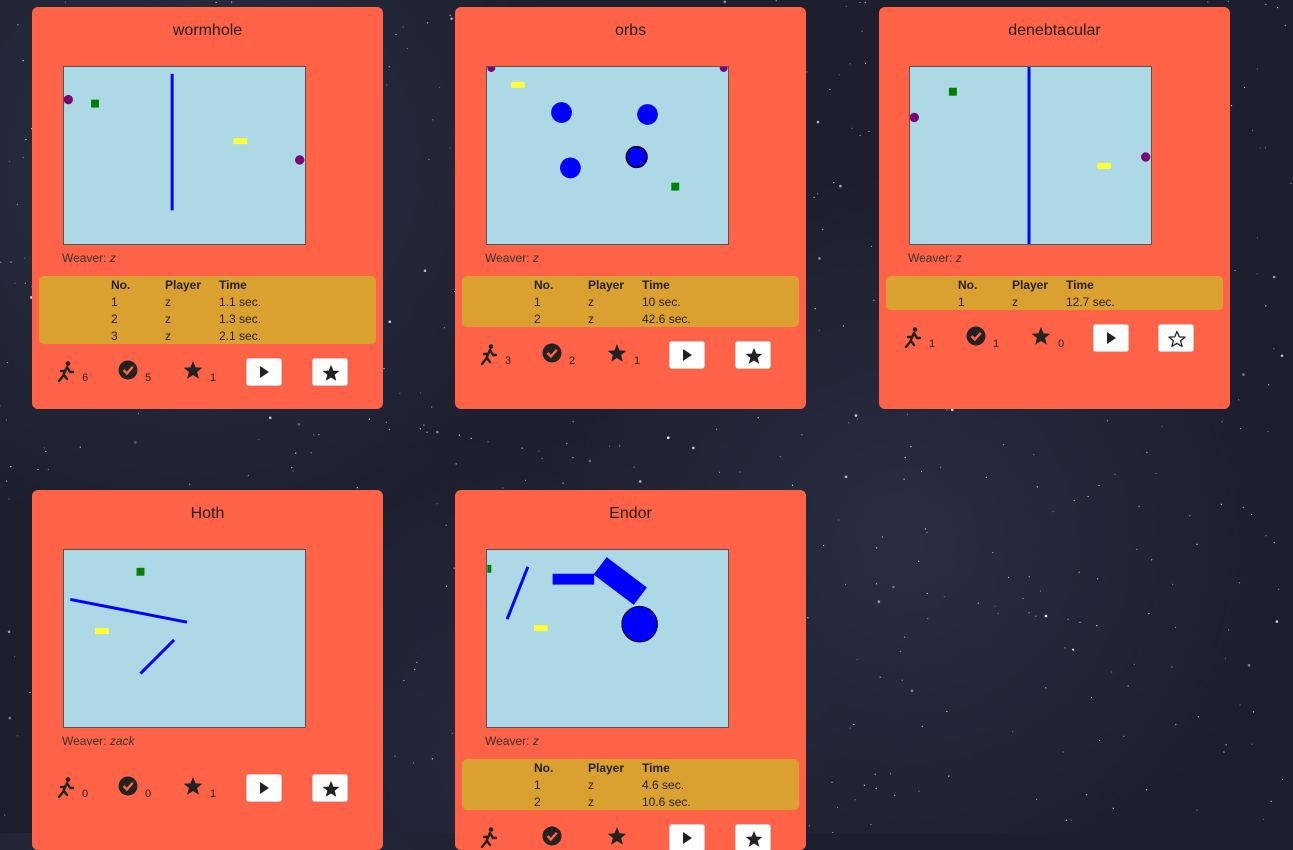 The height and width of the screenshot is (850, 1293). I want to click on solves-count: 2, so click(572, 361).